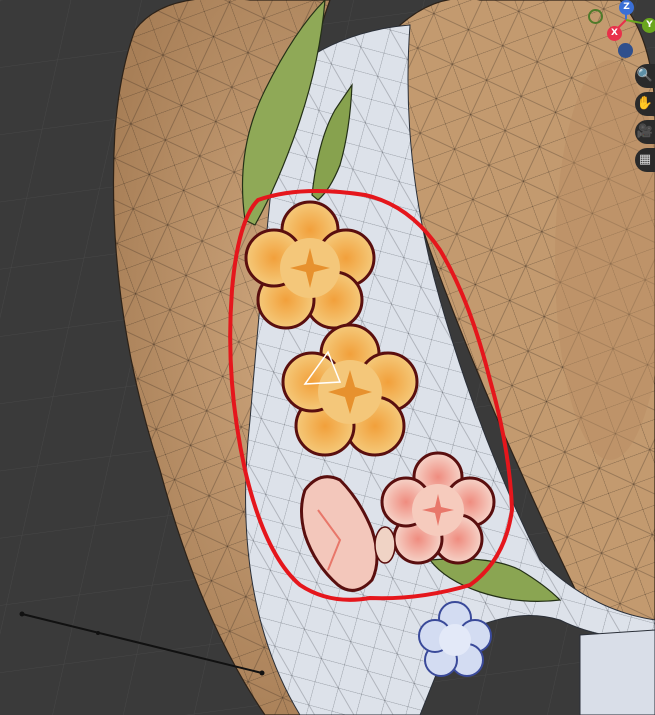  I want to click on line-midpoint, so click(98, 633).